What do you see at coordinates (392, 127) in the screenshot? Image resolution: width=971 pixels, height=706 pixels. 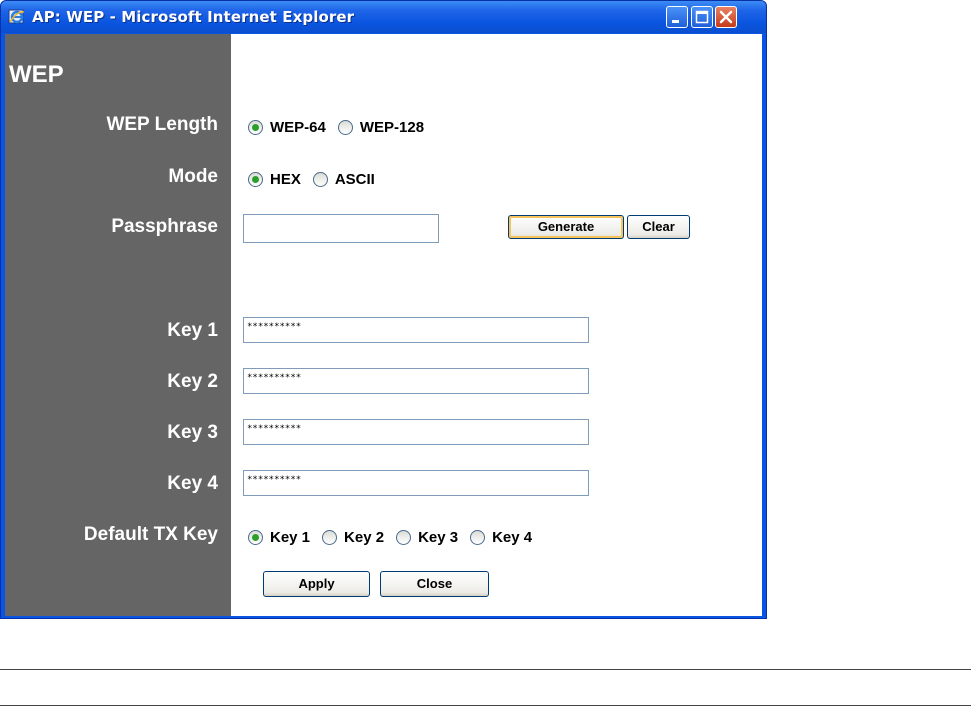 I see `wep-128-label: WEP-128` at bounding box center [392, 127].